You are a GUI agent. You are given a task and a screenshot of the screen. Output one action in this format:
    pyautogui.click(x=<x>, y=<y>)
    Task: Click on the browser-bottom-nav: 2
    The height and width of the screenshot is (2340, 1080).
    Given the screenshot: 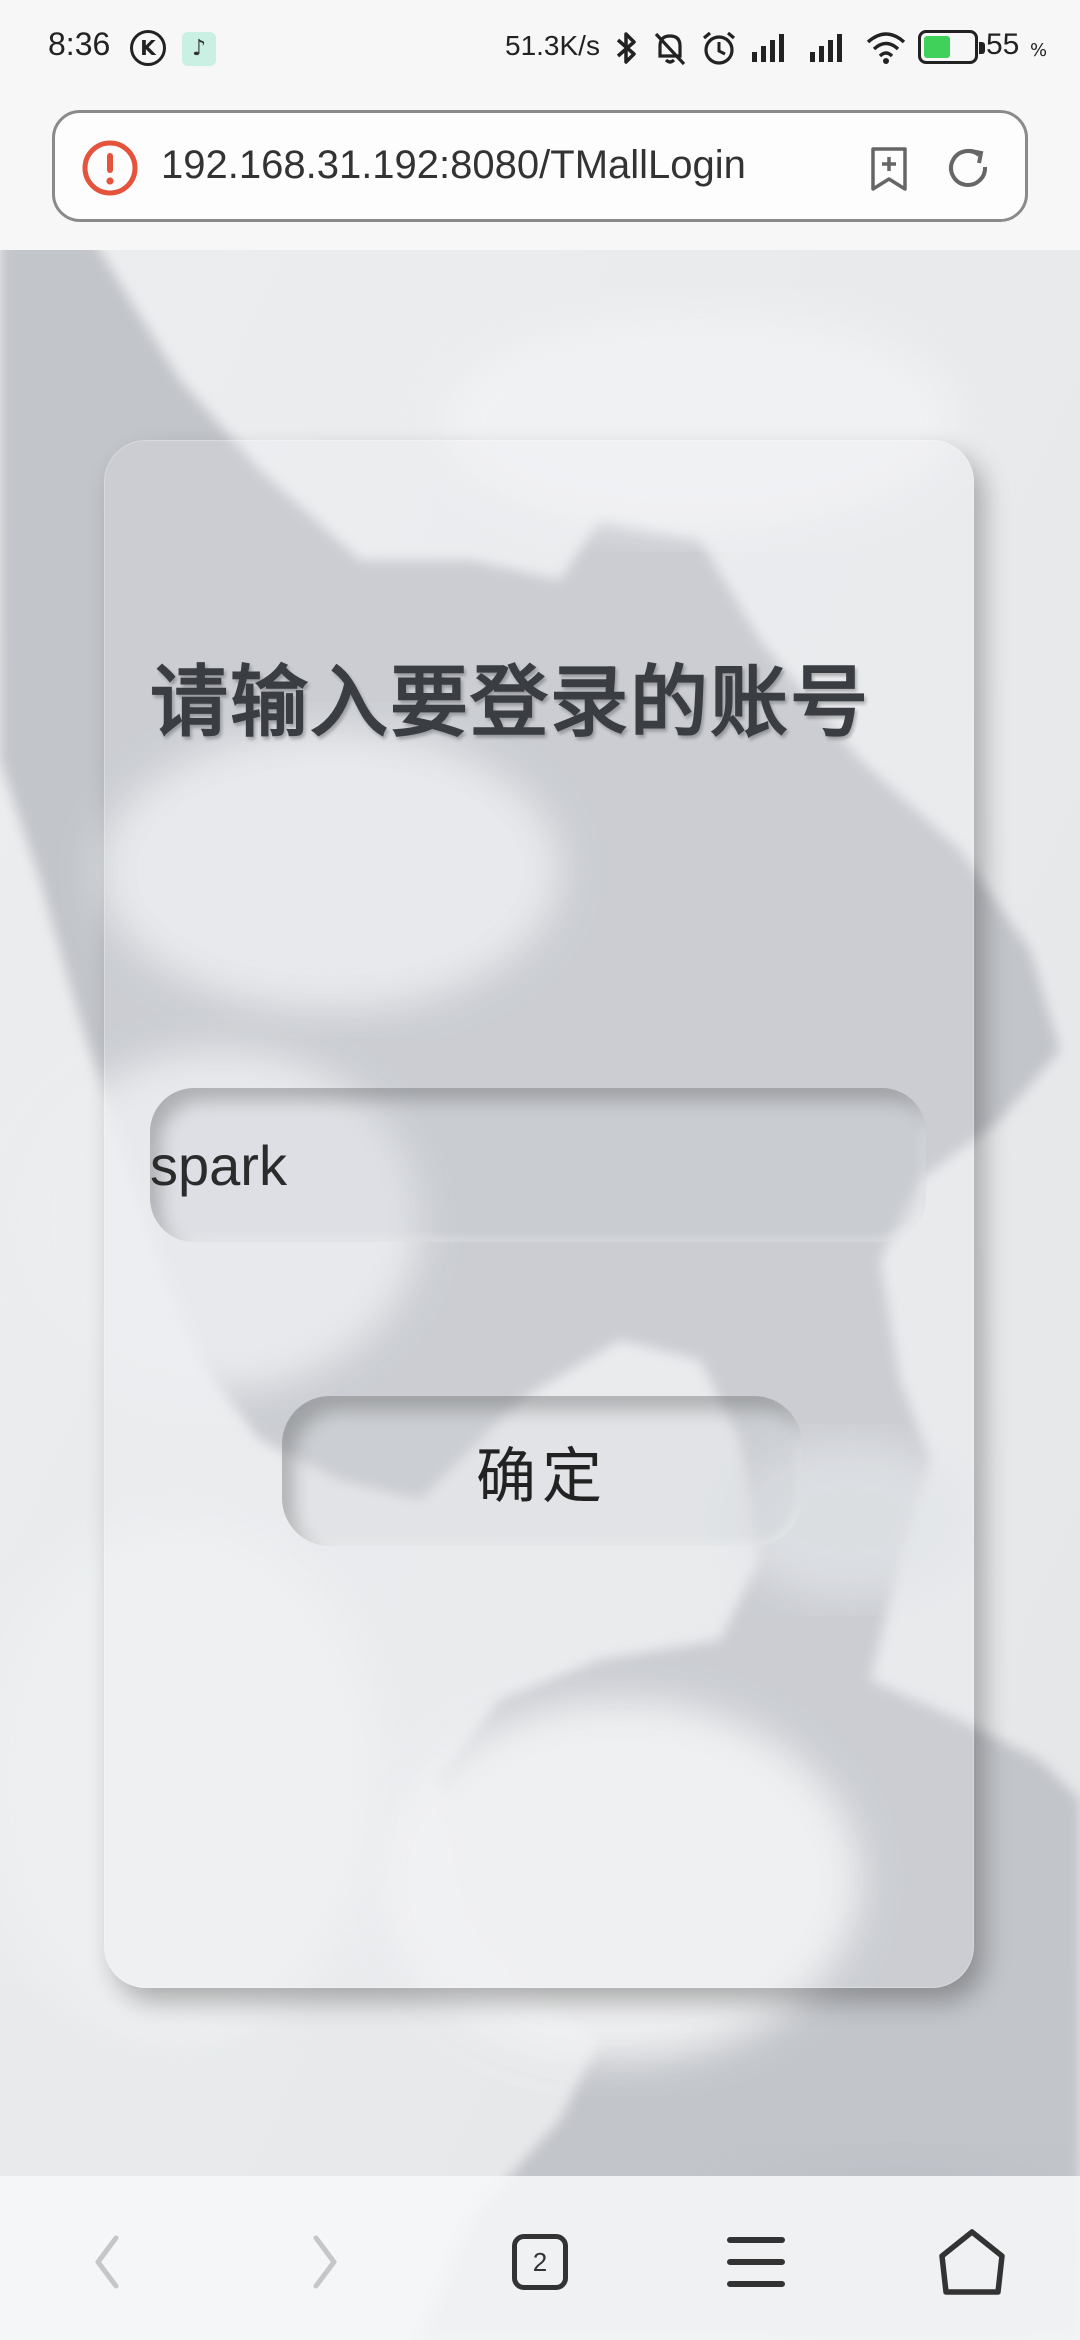 What is the action you would take?
    pyautogui.click(x=540, y=2258)
    